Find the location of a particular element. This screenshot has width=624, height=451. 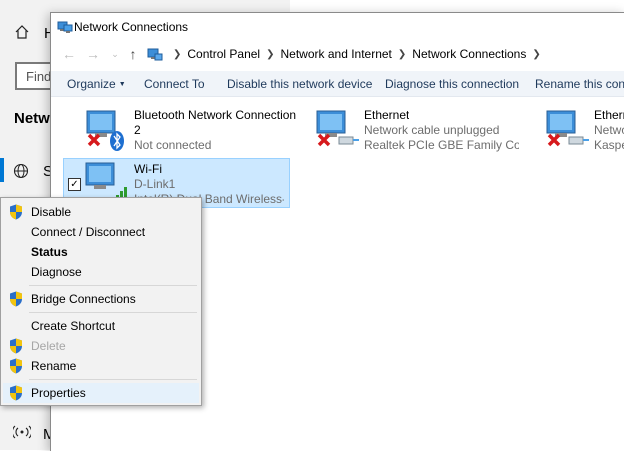

up-arrow-icon: ↑ is located at coordinates (133, 54).